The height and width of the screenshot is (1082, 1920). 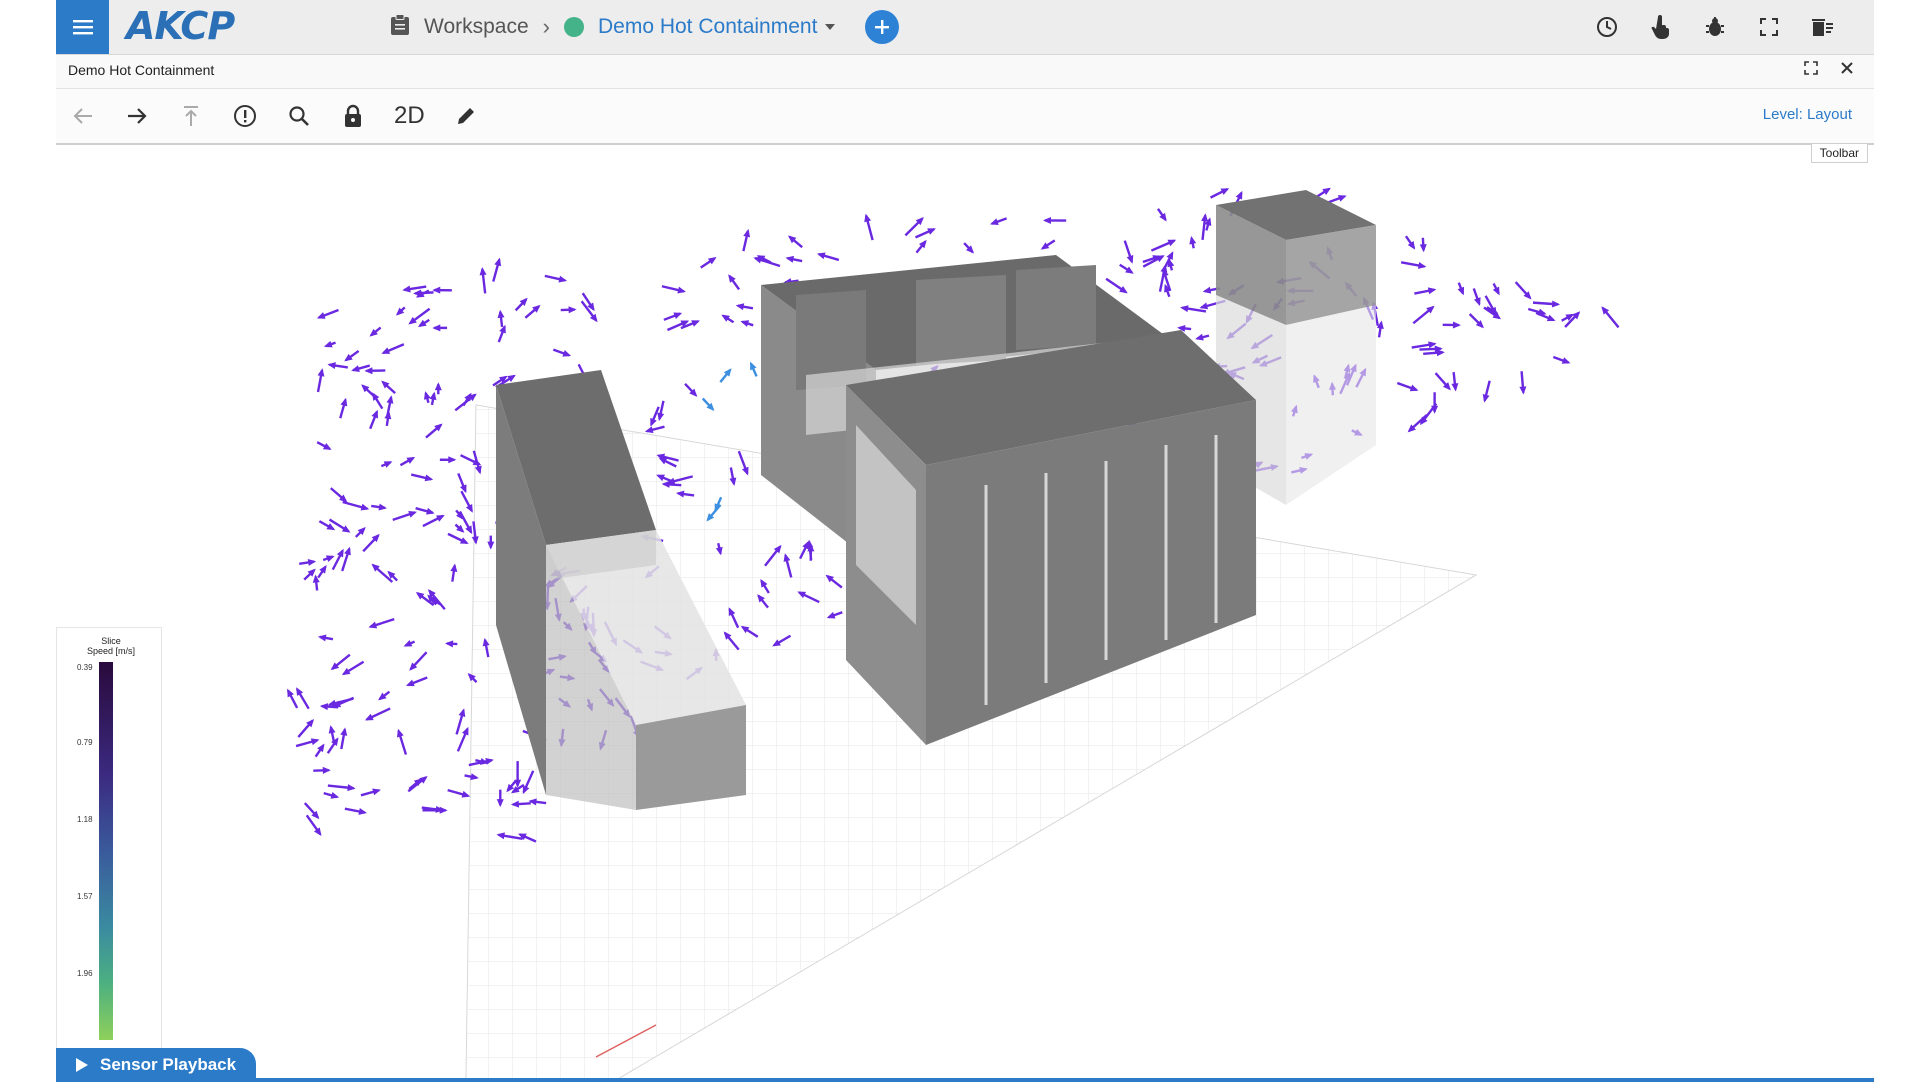 What do you see at coordinates (141, 70) in the screenshot?
I see `panel-title: Demo Hot Containment` at bounding box center [141, 70].